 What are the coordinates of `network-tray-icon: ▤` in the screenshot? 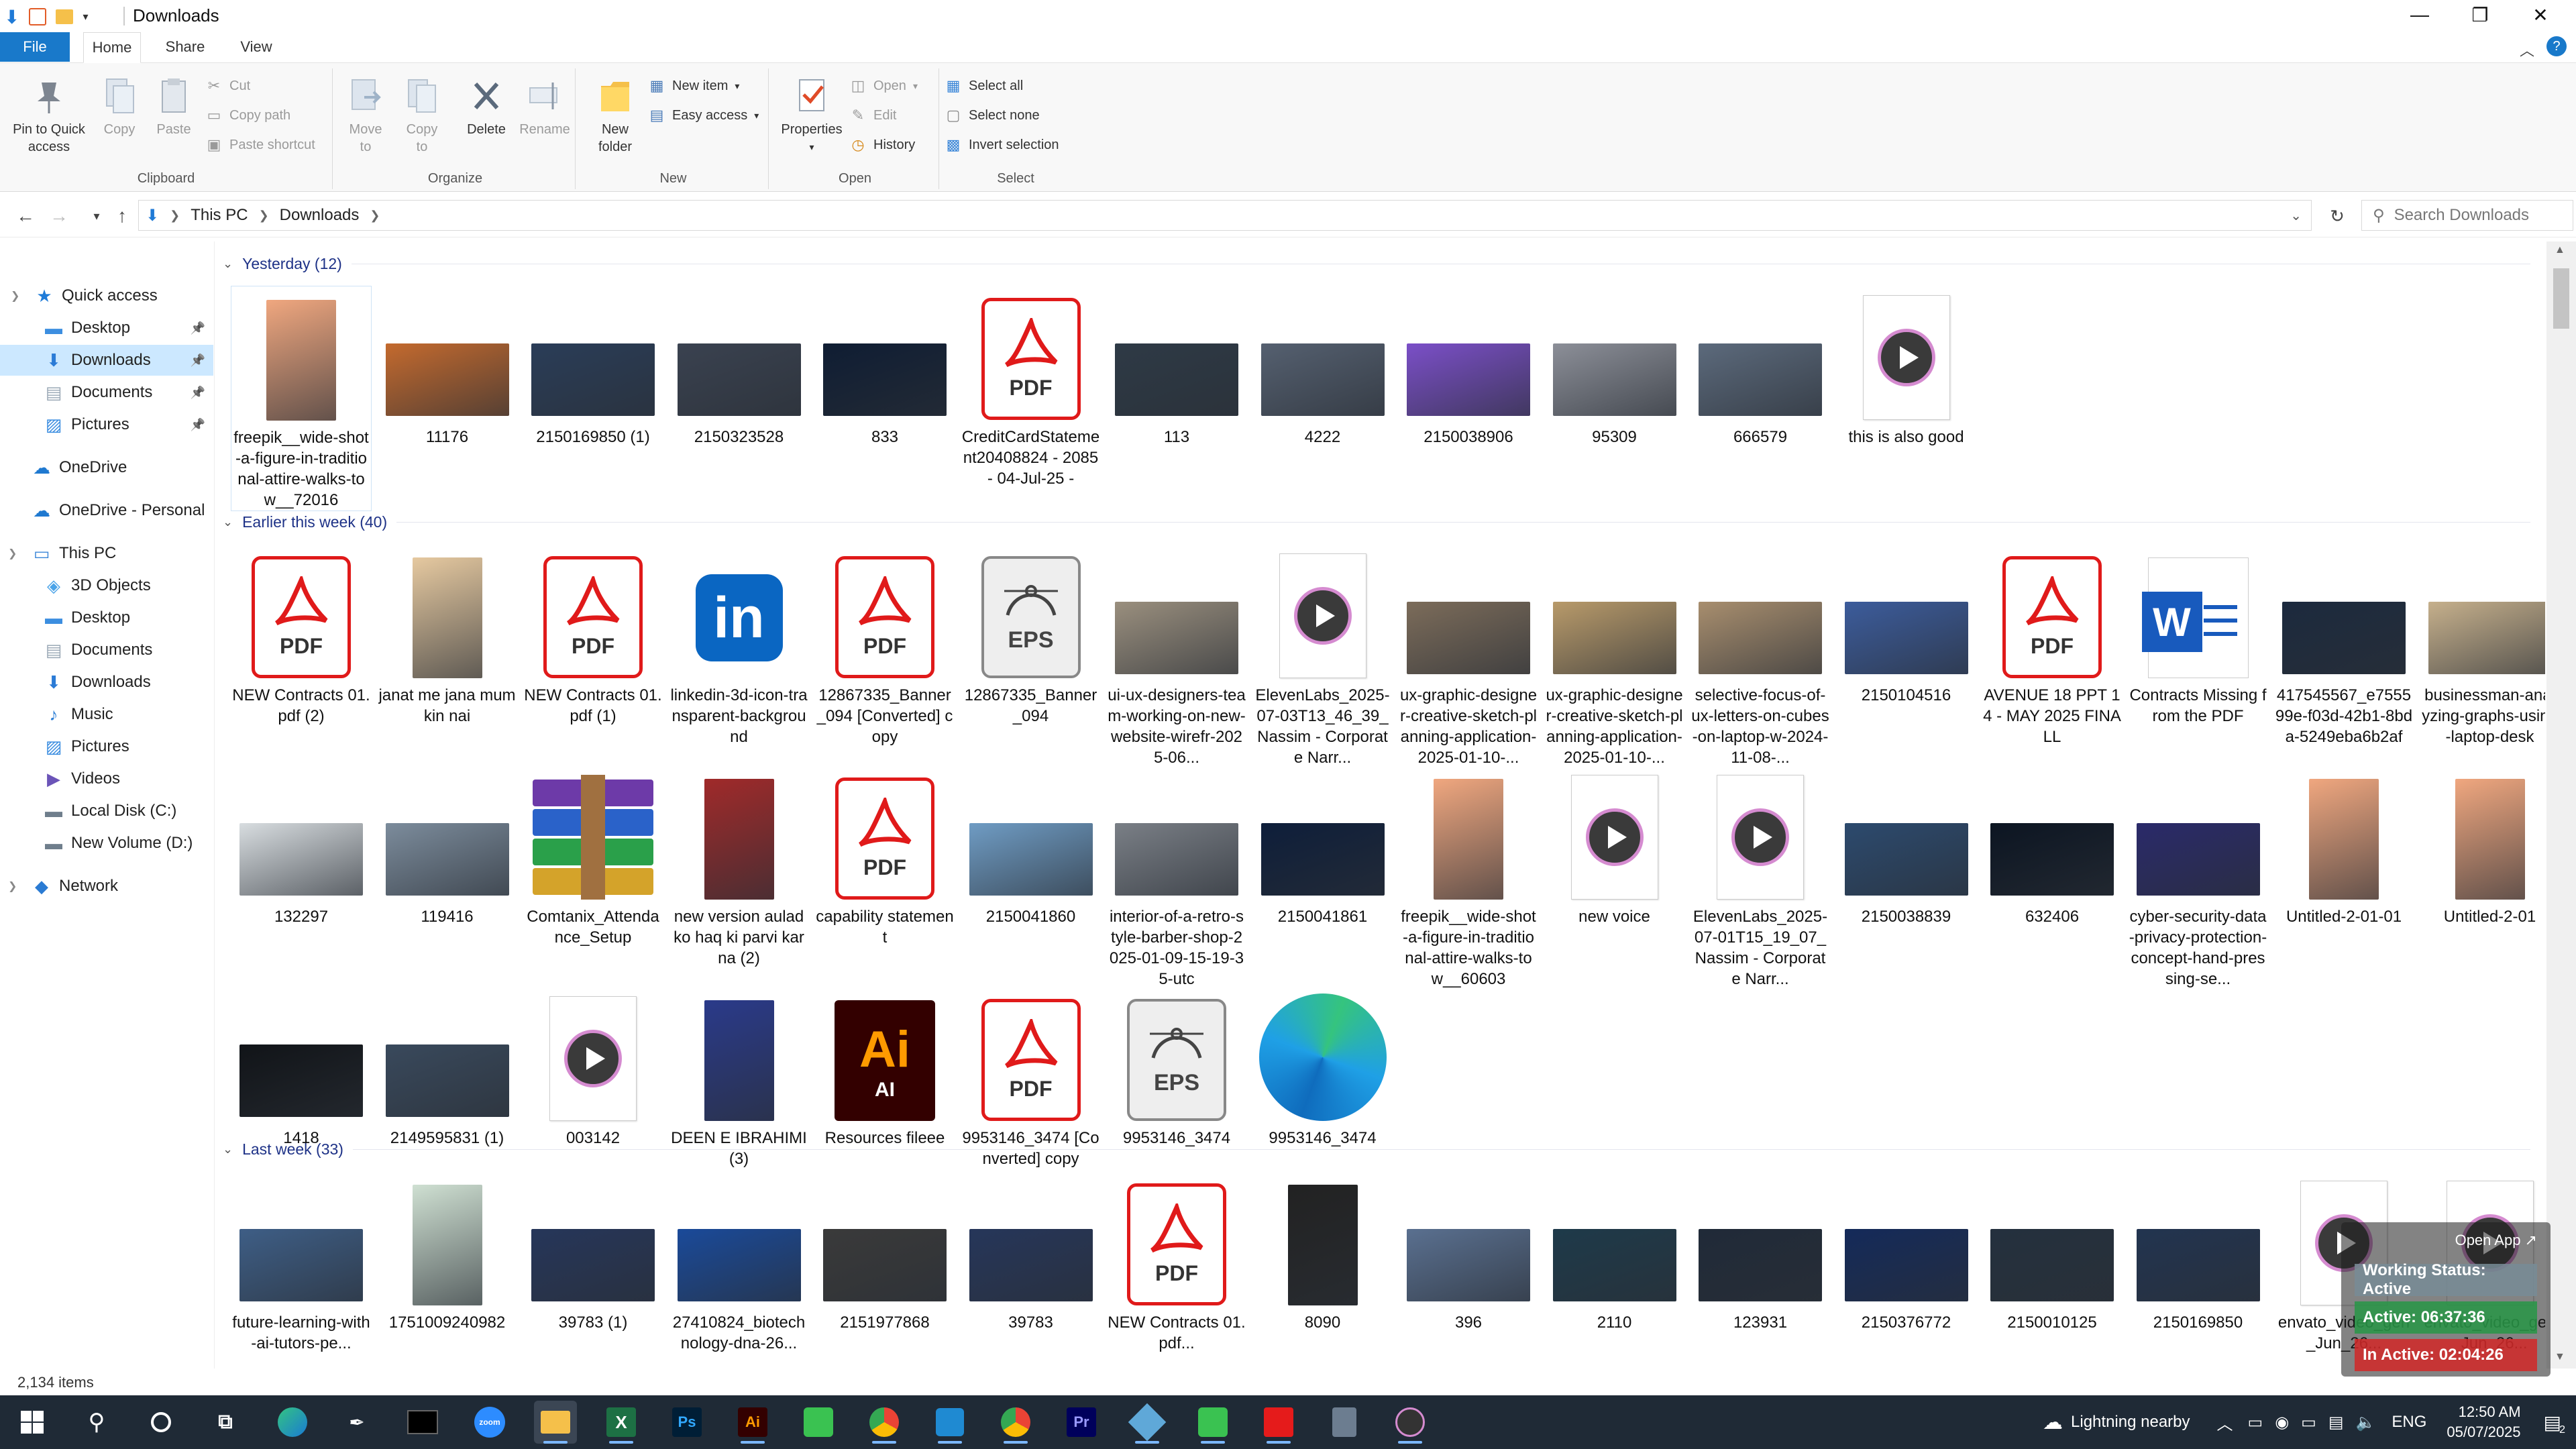 It's located at (2336, 1422).